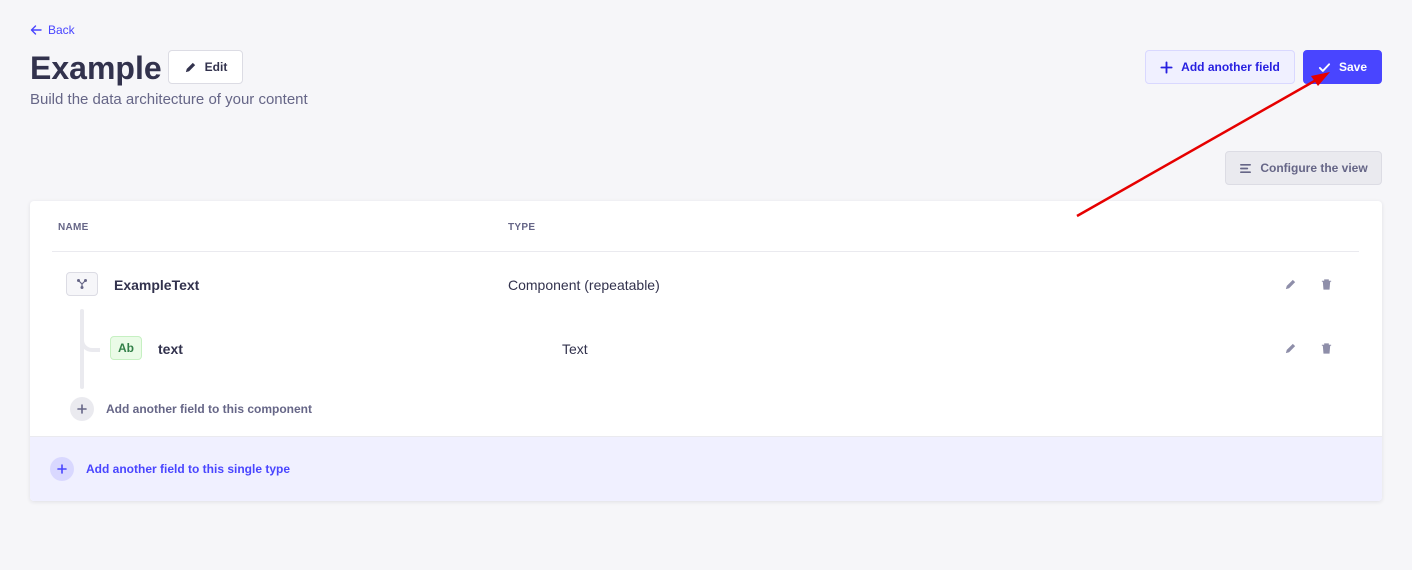  I want to click on add-field-label: Add another field, so click(1230, 67).